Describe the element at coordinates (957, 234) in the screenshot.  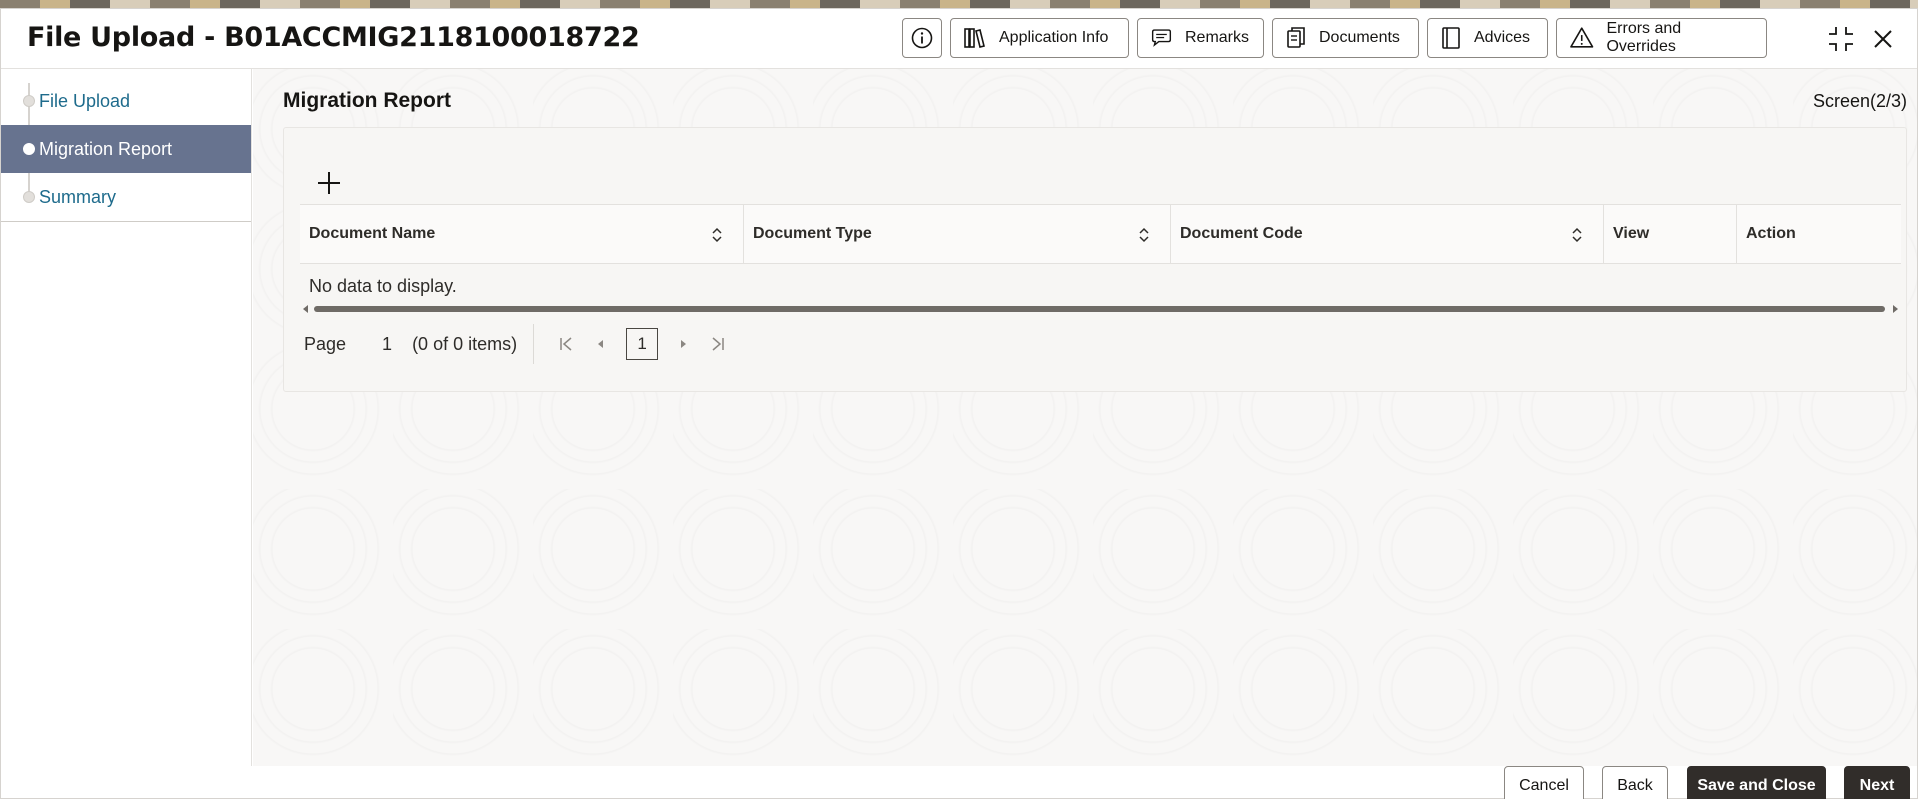
I see `column-document-type: Document Type` at that location.